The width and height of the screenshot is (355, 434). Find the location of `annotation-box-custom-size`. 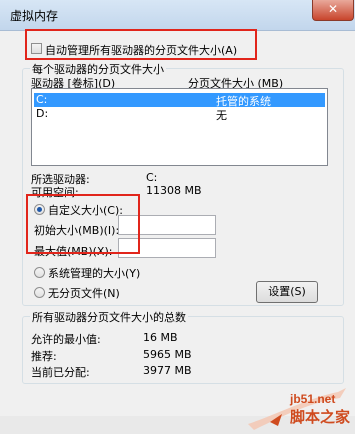

annotation-box-custom-size is located at coordinates (83, 224).